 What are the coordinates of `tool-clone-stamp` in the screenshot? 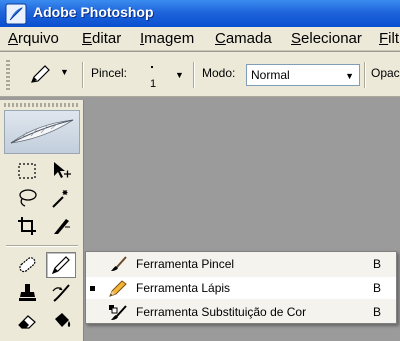 It's located at (27, 293).